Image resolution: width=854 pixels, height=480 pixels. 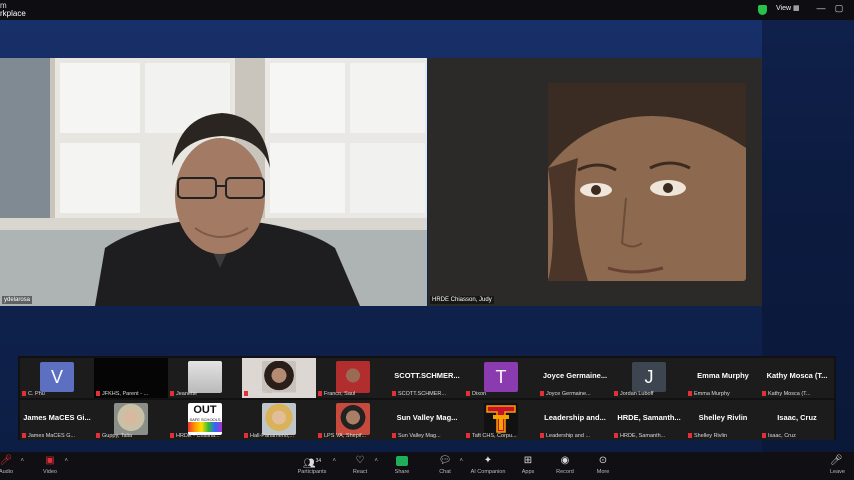 What do you see at coordinates (565, 465) in the screenshot?
I see `record-button: ◉ Record` at bounding box center [565, 465].